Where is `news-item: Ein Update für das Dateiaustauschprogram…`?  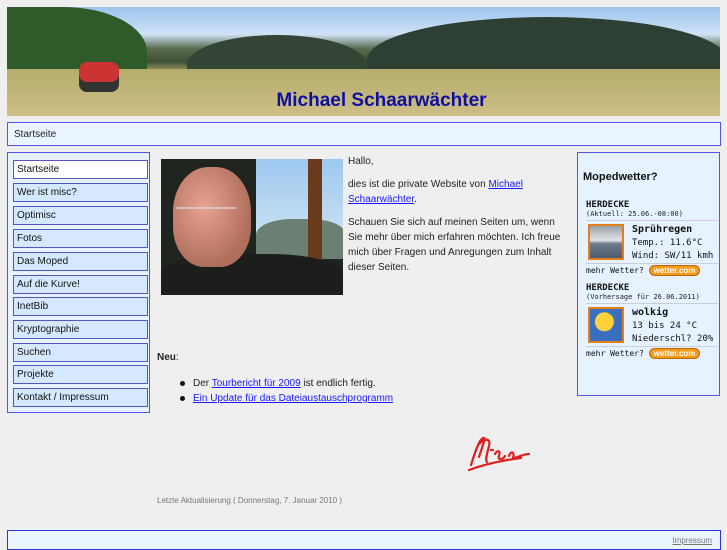
news-item: Ein Update für das Dateiaustauschprogram… is located at coordinates (286, 398).